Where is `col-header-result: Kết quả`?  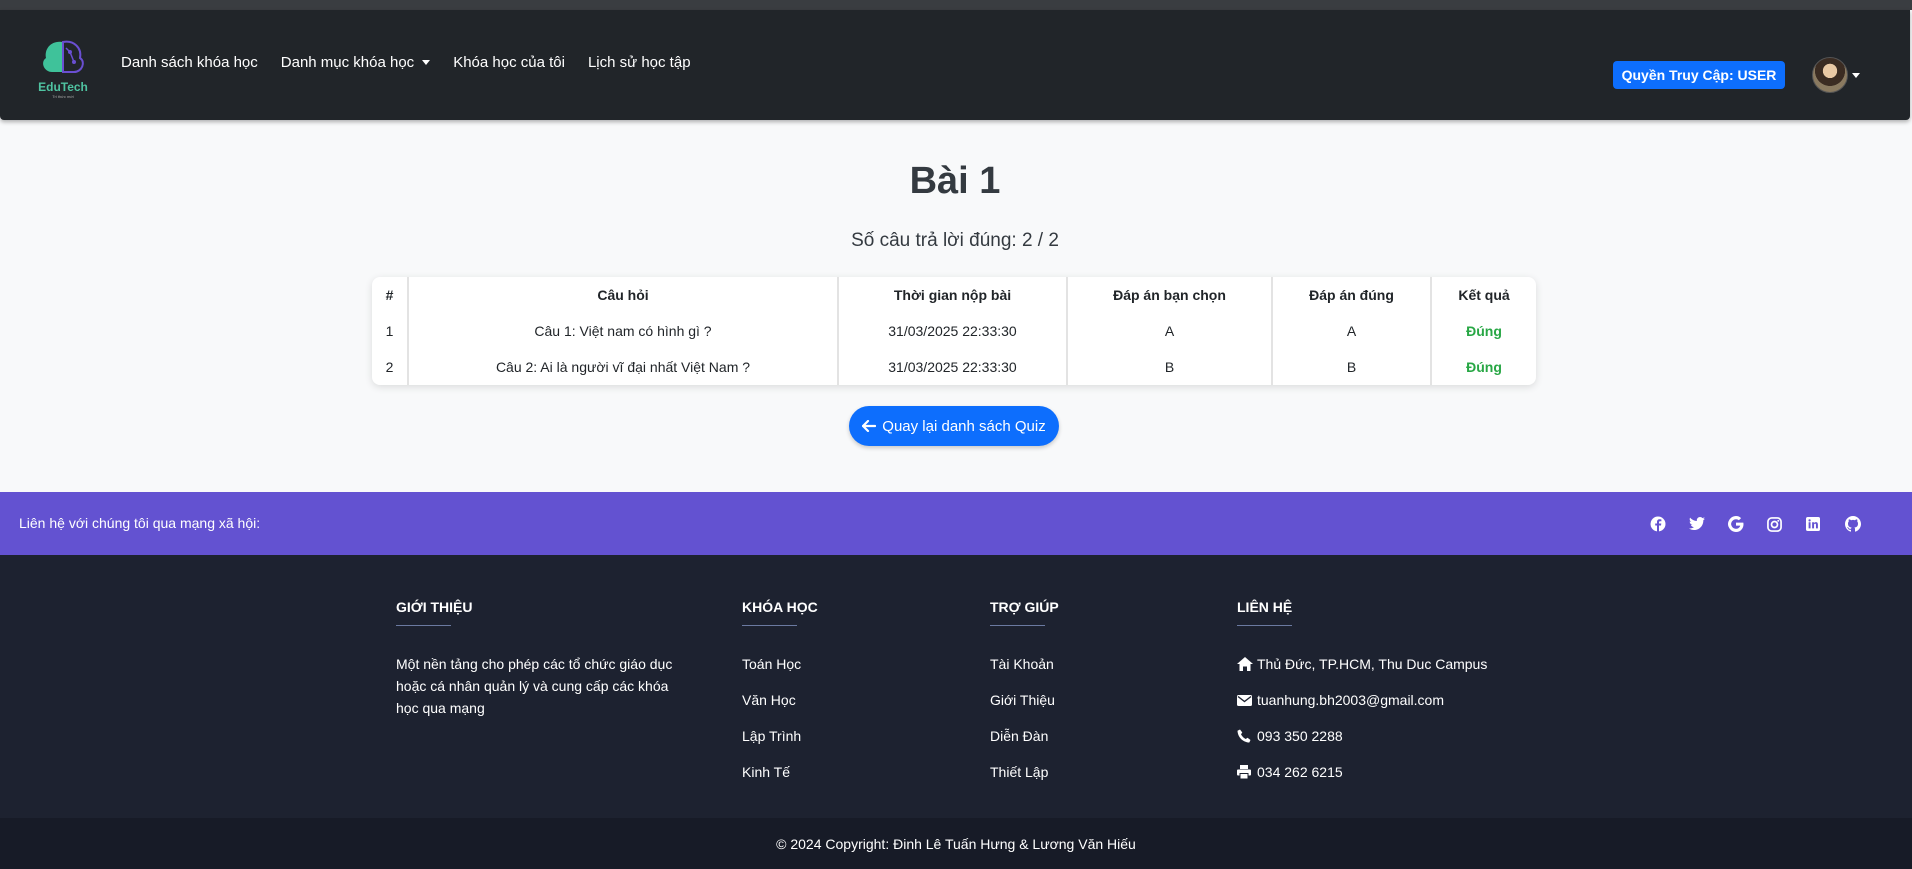
col-header-result: Kết quả is located at coordinates (1483, 295).